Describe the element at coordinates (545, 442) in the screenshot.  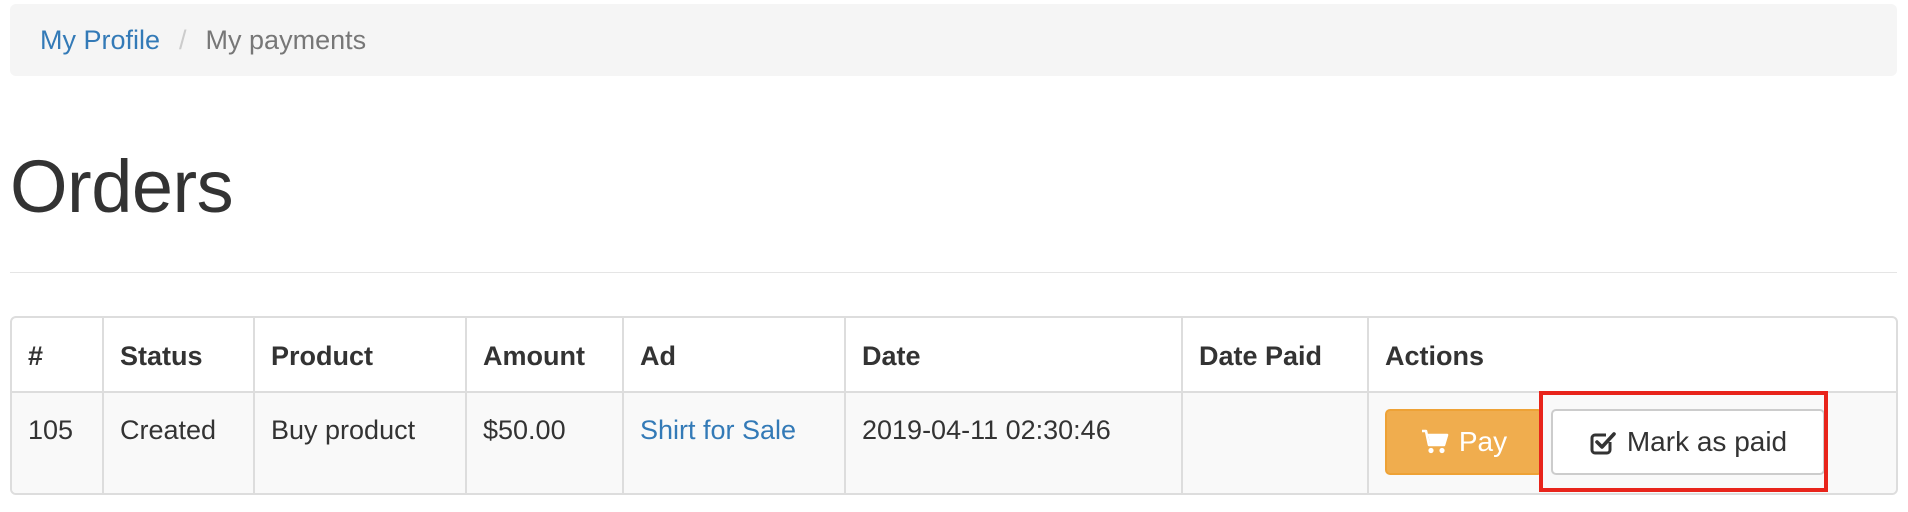
I see `order-amount-cell: $50.00` at that location.